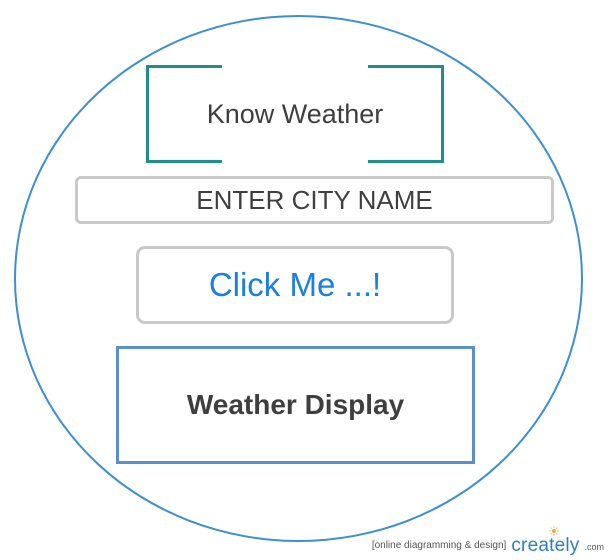  I want to click on weather-display-label: Weather Display, so click(295, 404).